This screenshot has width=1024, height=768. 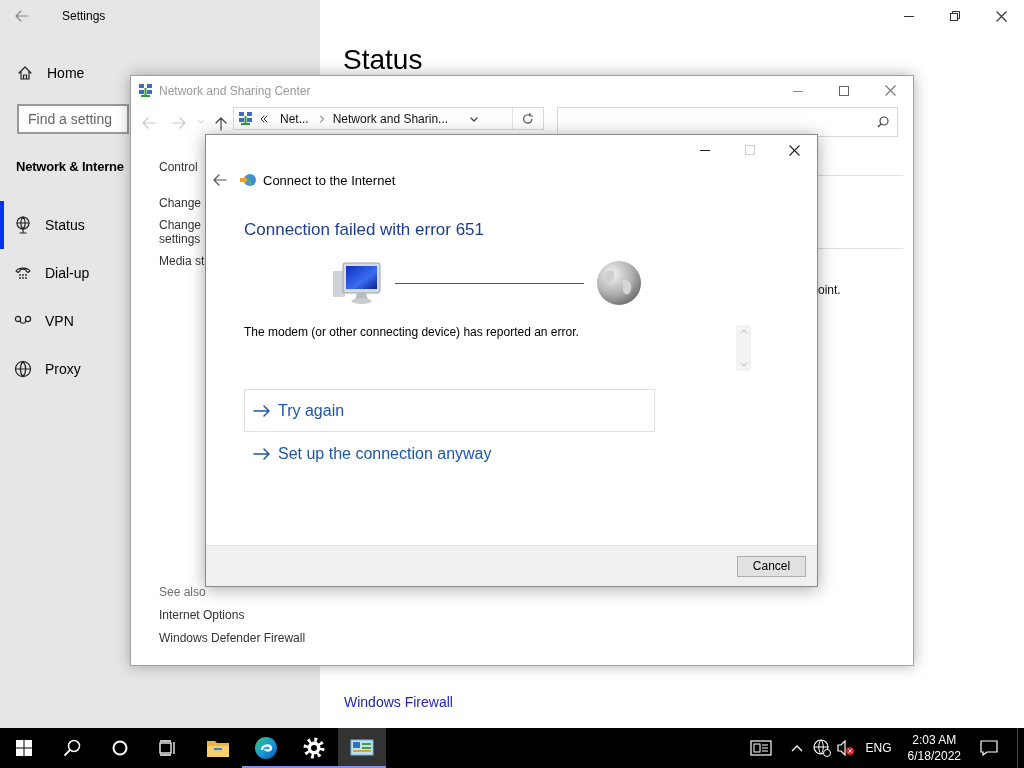 I want to click on speaker-muted-icon, so click(x=845, y=748).